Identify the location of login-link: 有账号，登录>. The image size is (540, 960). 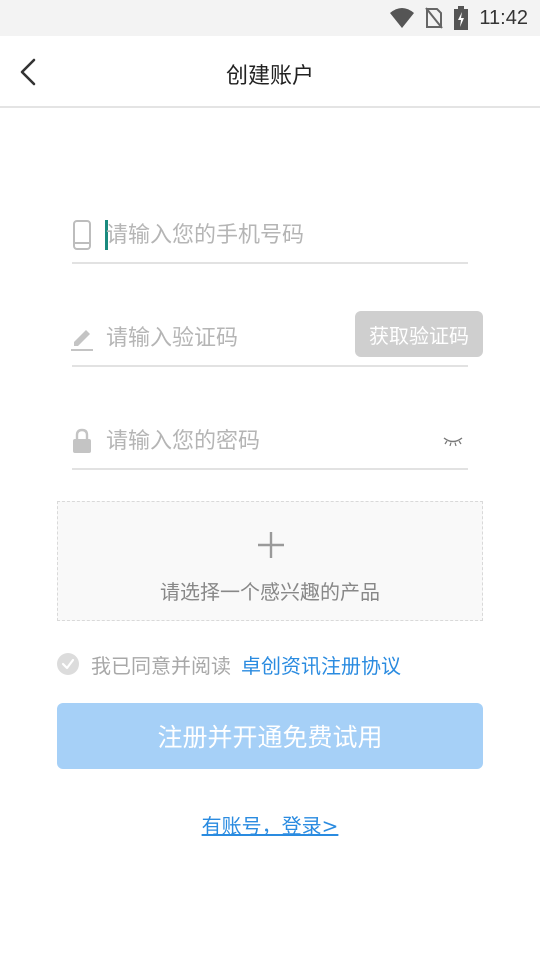
(270, 824).